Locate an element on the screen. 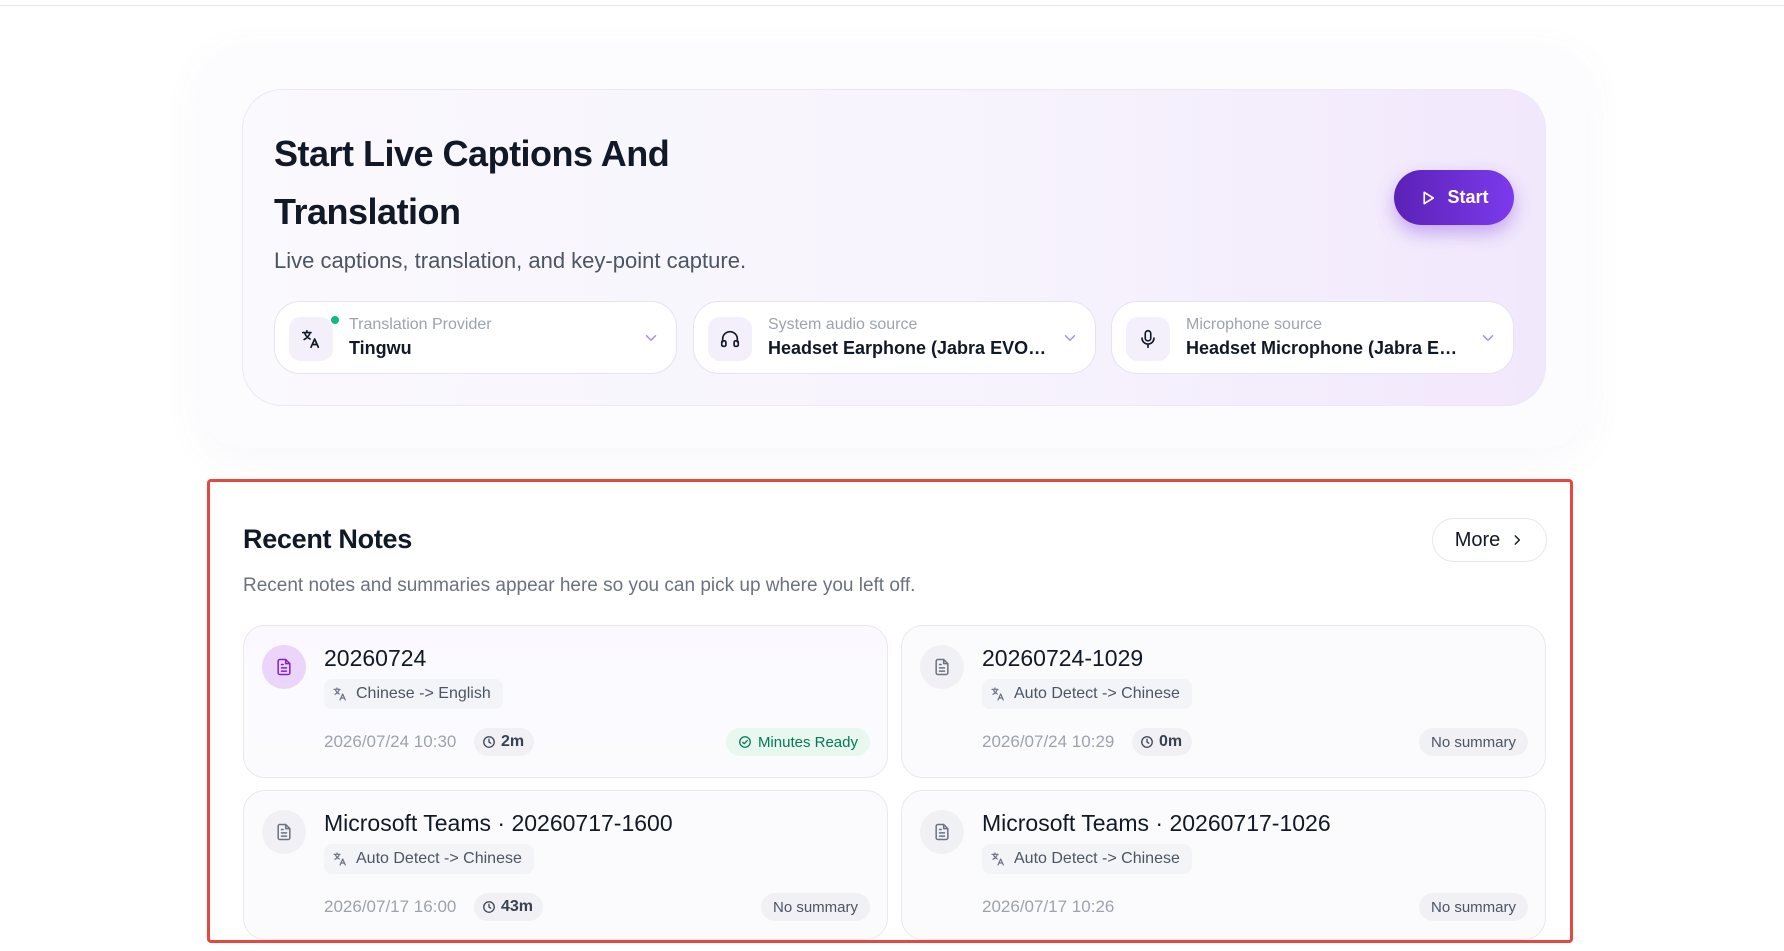 Image resolution: width=1784 pixels, height=951 pixels. note-title: 20260724-1029 is located at coordinates (1063, 658).